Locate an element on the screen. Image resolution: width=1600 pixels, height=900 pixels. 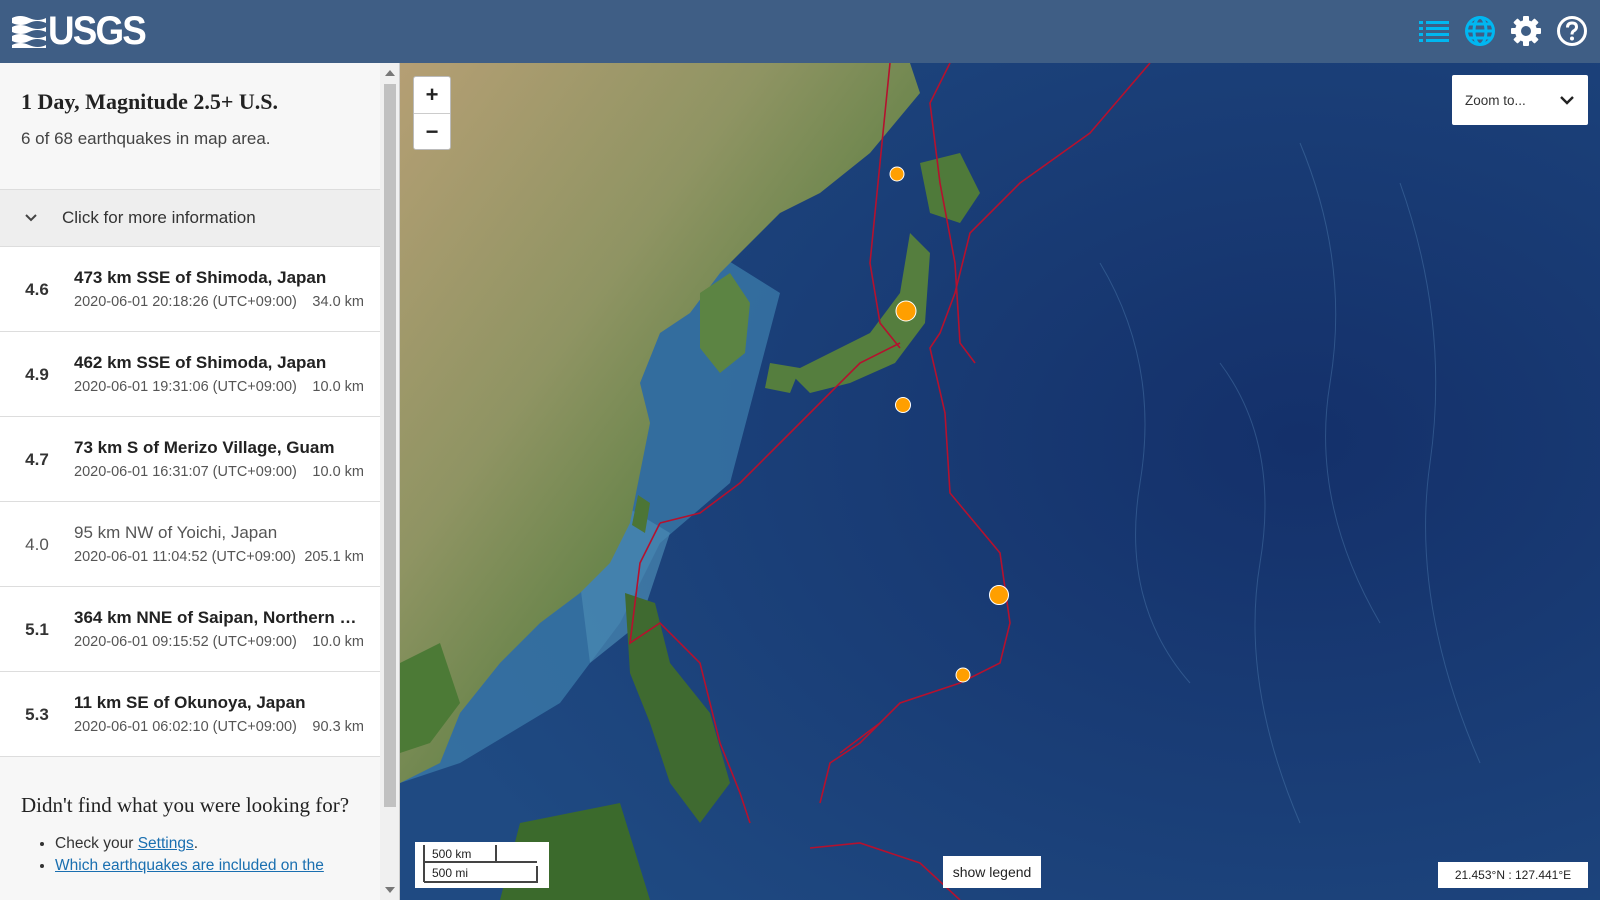
help-title: Didn't find what you were looking for? is located at coordinates (185, 805).